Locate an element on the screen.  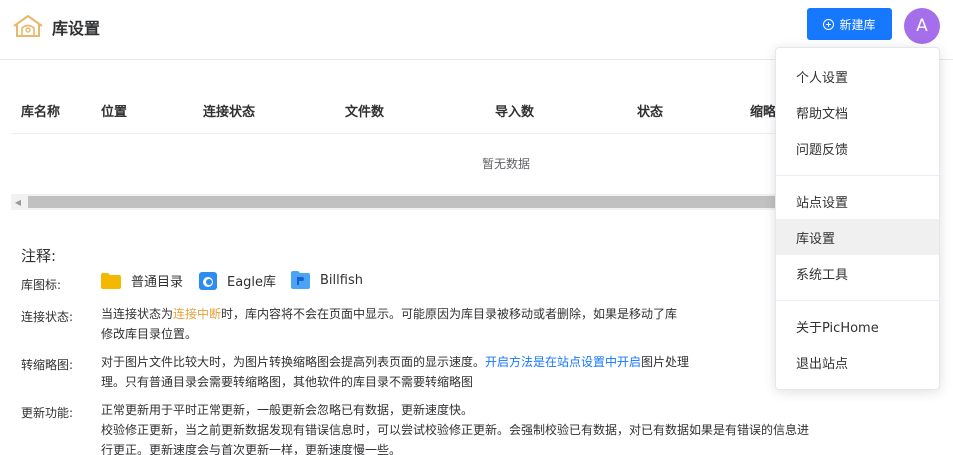
update-desc-line3: 行更正。更新速度会与首次更新一样，更新速度慢一些。 is located at coordinates (251, 449).